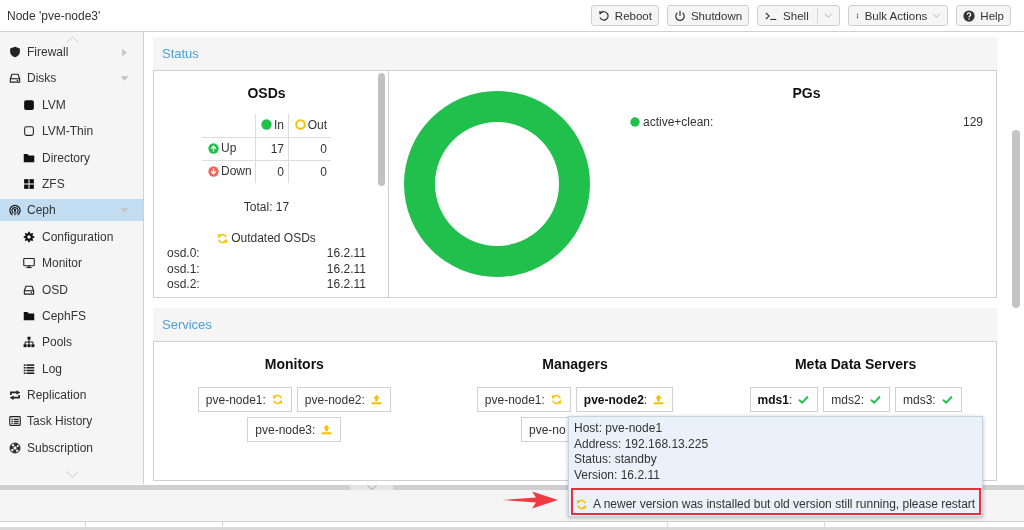 Image resolution: width=1024 pixels, height=530 pixels. What do you see at coordinates (547, 429) in the screenshot?
I see `service-label: pve-no` at bounding box center [547, 429].